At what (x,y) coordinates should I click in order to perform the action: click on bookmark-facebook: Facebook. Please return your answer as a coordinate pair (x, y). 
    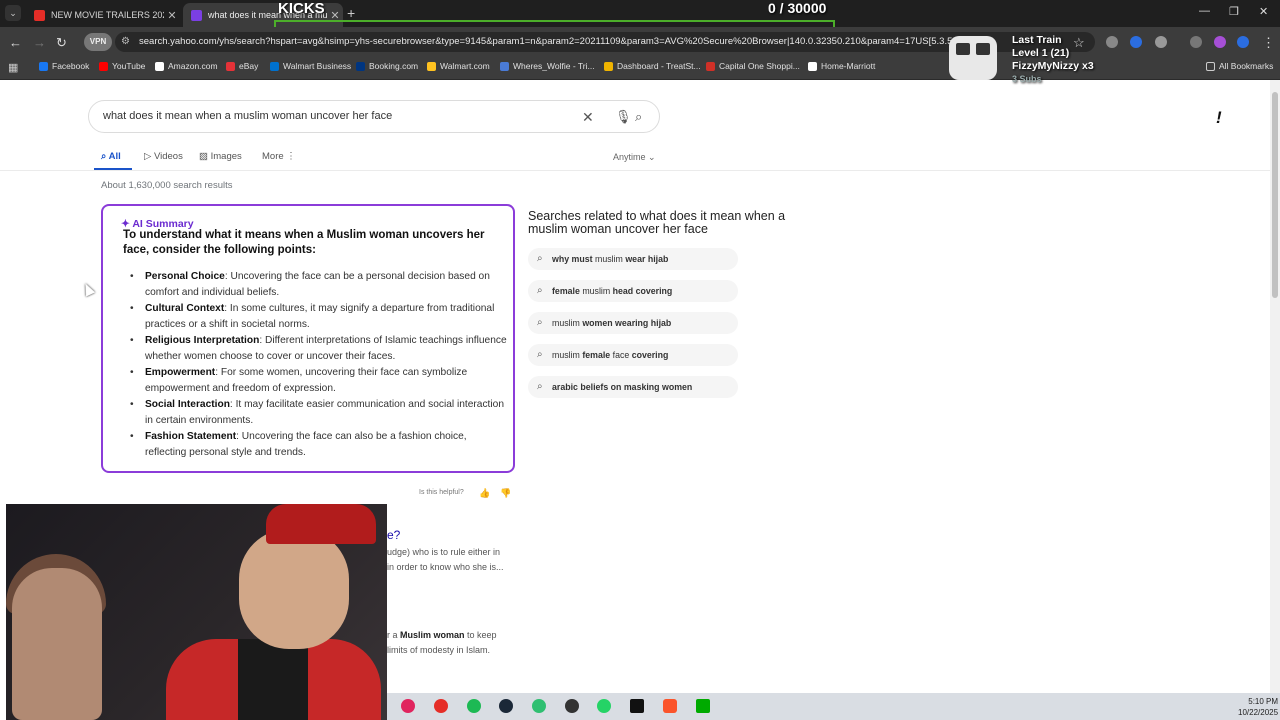
    Looking at the image, I should click on (64, 66).